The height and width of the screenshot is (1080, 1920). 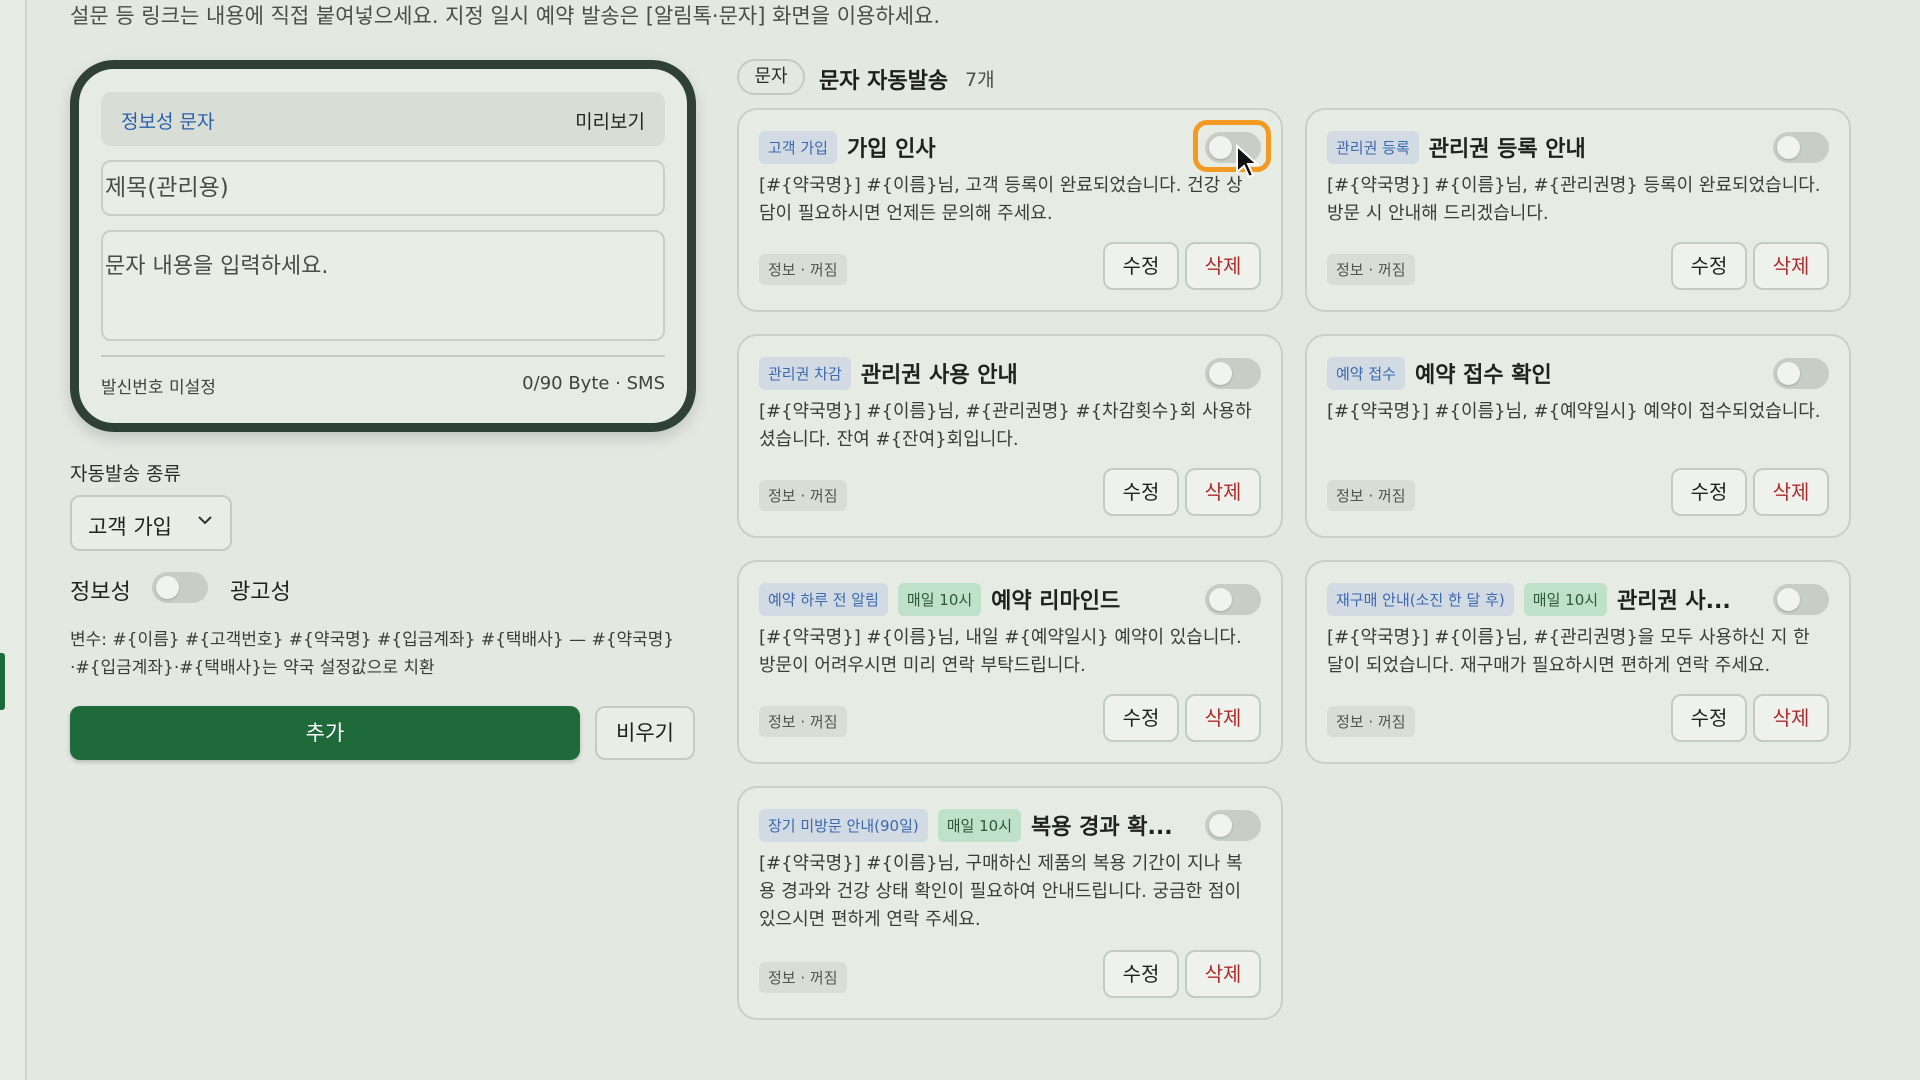 I want to click on card-title: 예약 접수 확인, so click(x=1483, y=375).